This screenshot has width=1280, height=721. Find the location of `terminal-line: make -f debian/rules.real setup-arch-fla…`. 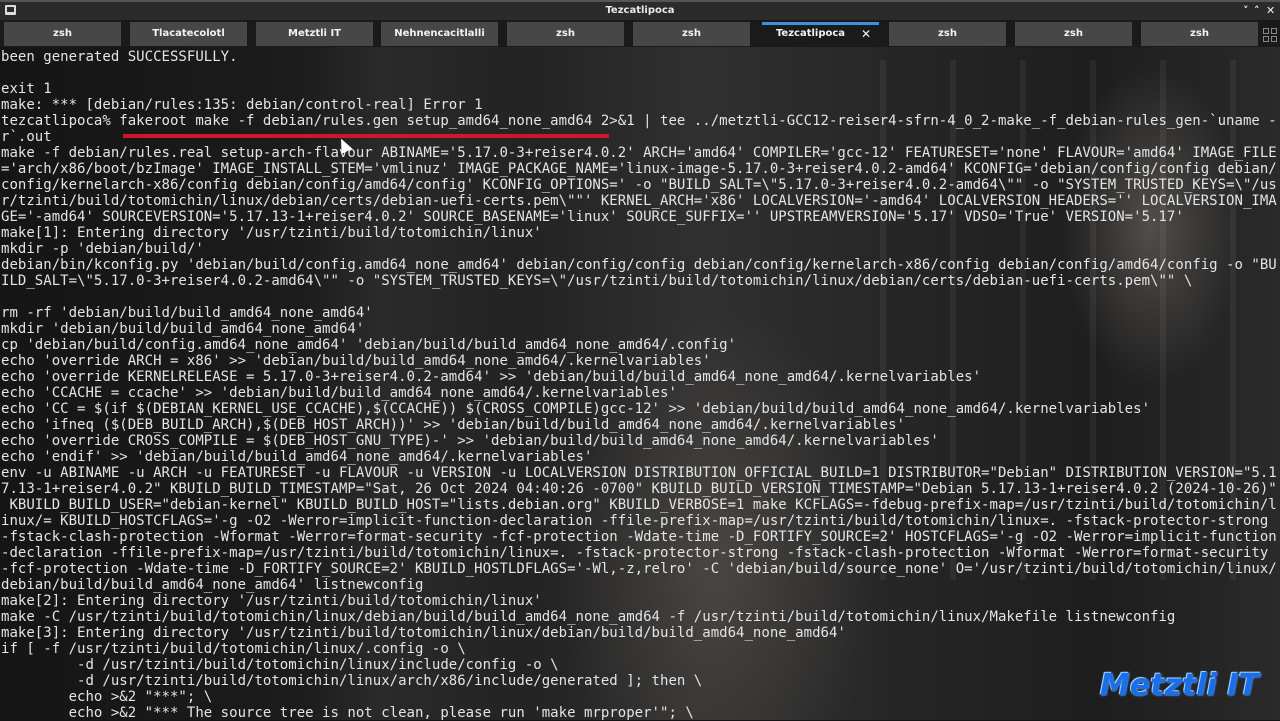

terminal-line: make -f debian/rules.real setup-arch-fla… is located at coordinates (639, 153).